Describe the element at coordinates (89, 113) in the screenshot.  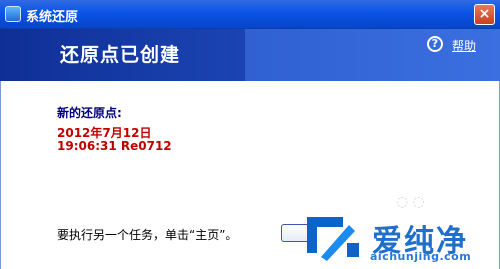
I see `new-restore-point-label: 新的还原点:` at that location.